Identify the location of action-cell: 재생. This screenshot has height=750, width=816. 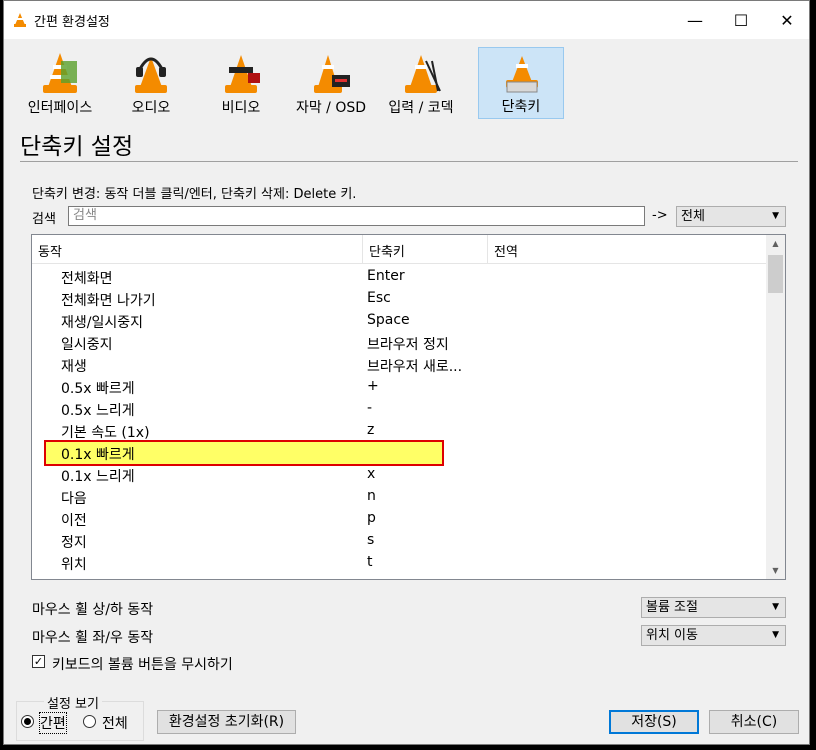
(74, 367).